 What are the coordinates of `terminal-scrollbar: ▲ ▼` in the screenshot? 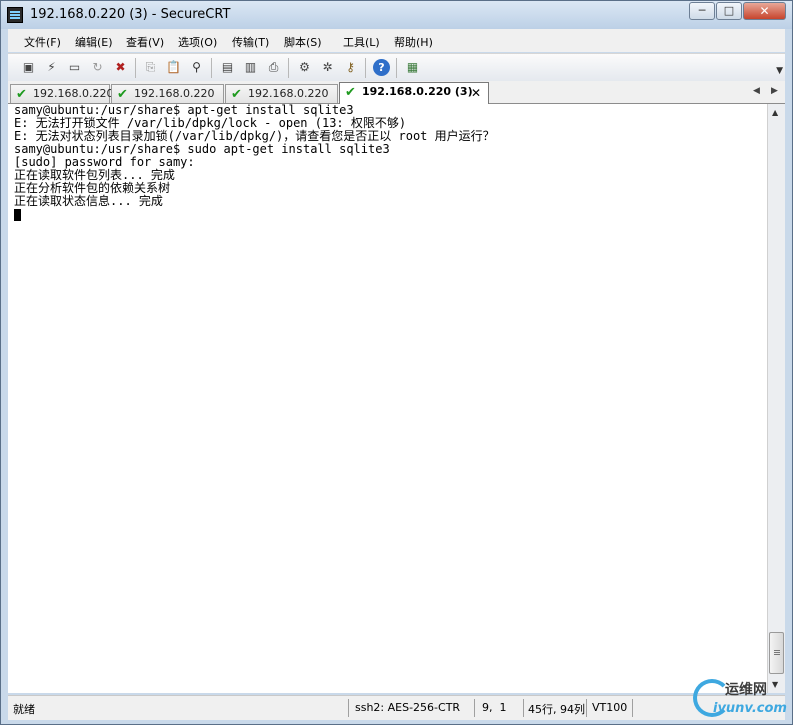 It's located at (776, 398).